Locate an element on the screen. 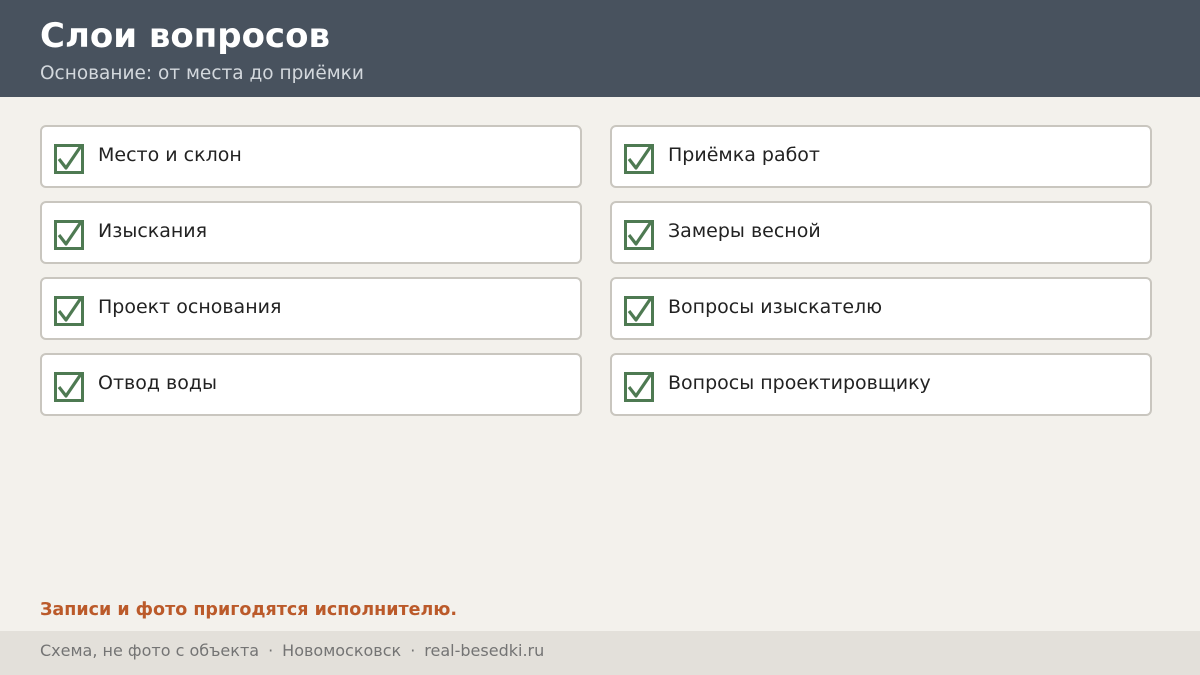 Image resolution: width=1200 pixels, height=675 pixels. checklist-item: Замеры весной is located at coordinates (881, 232).